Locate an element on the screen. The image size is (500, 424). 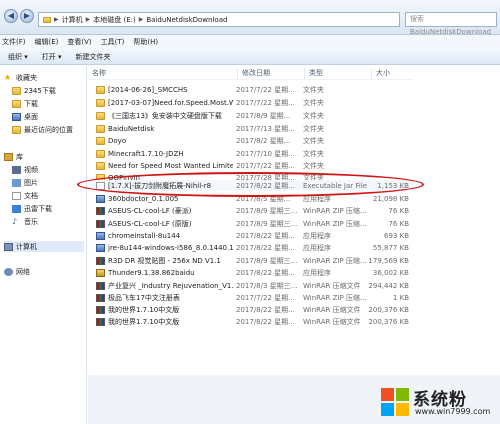
breadcrumb-folder: BaiduNetdiskDownload is located at coordinates (186, 20).